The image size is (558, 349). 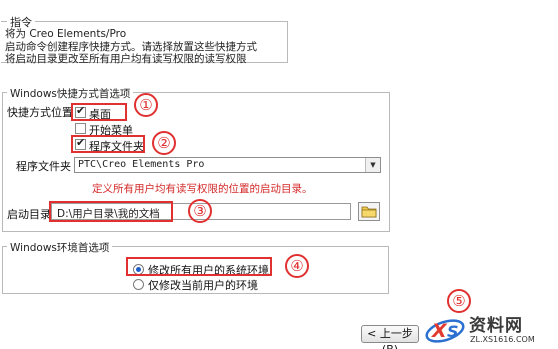 I want to click on annotation-4: ④, so click(x=297, y=266).